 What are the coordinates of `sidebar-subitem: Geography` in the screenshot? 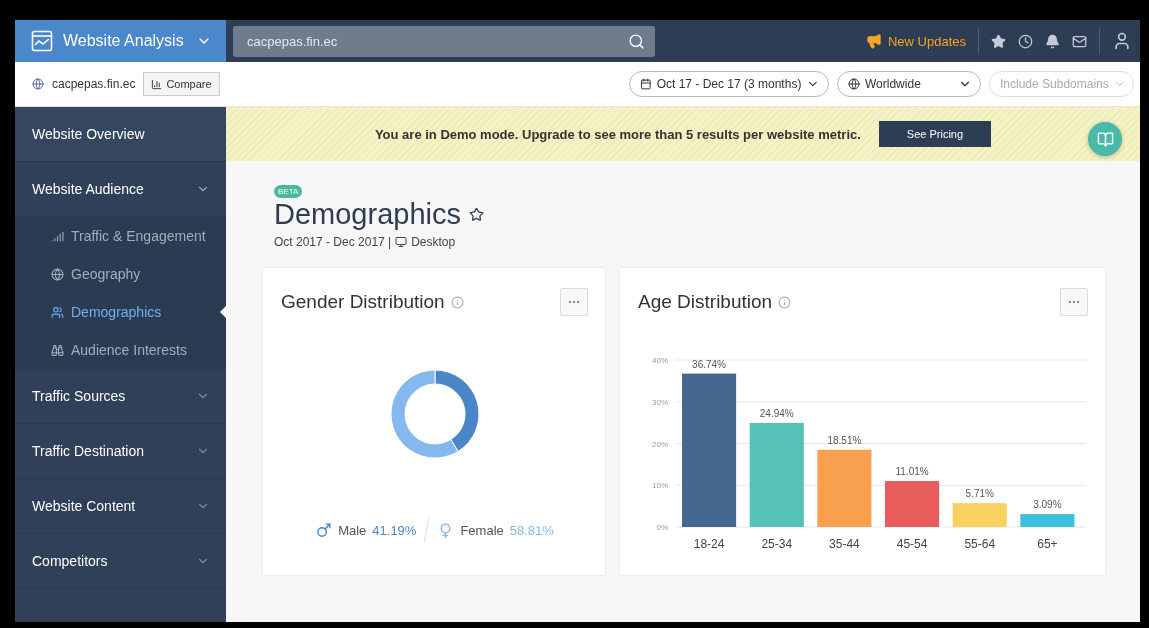 It's located at (120, 274).